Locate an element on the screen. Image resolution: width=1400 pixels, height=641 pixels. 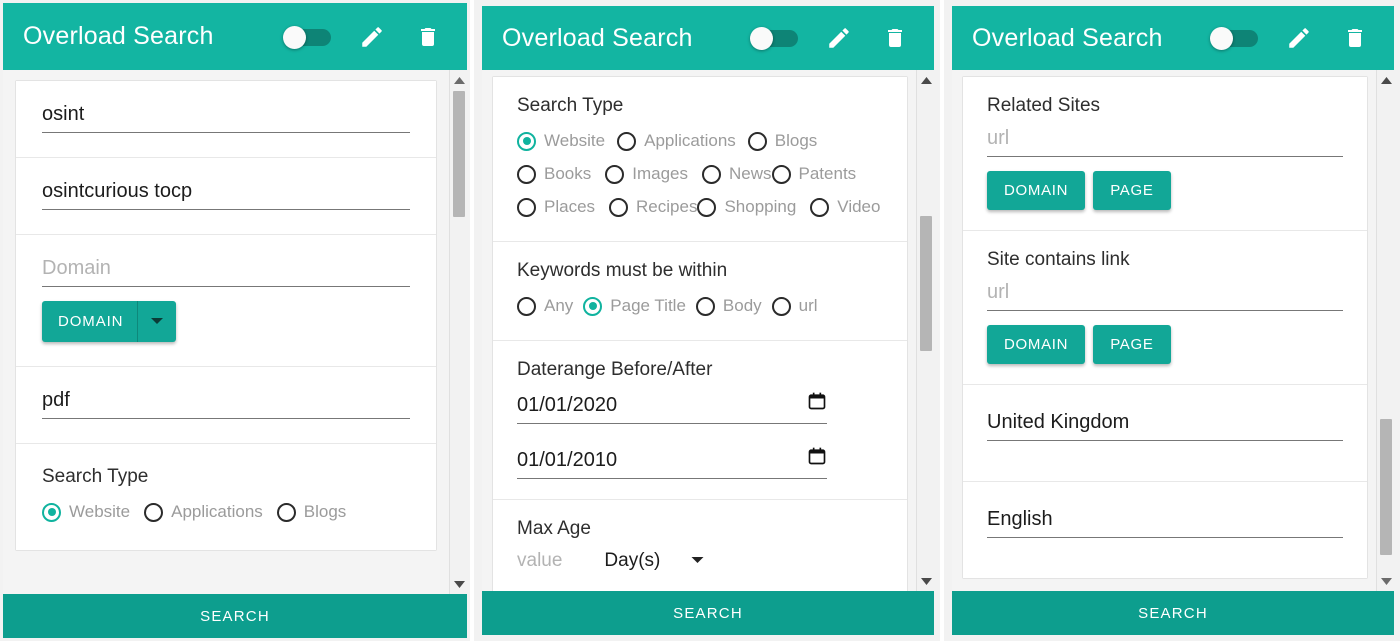
radio-body: Body is located at coordinates (728, 306).